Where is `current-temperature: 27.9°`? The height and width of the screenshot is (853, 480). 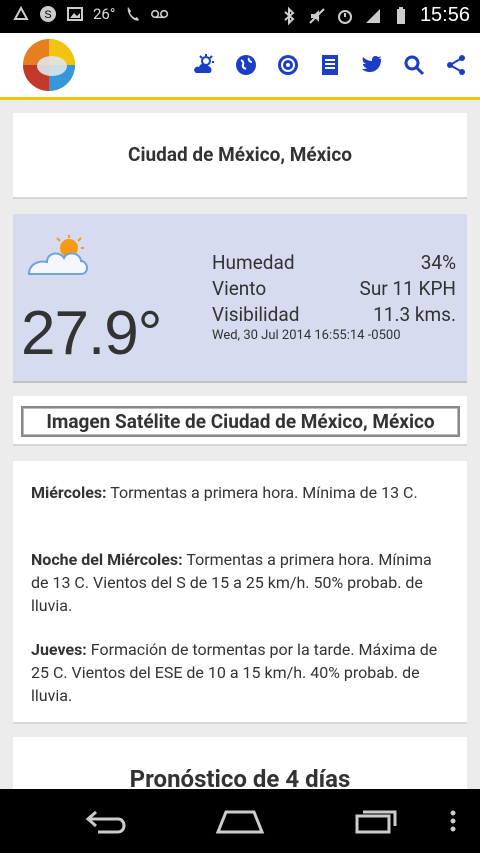
current-temperature: 27.9° is located at coordinates (91, 333).